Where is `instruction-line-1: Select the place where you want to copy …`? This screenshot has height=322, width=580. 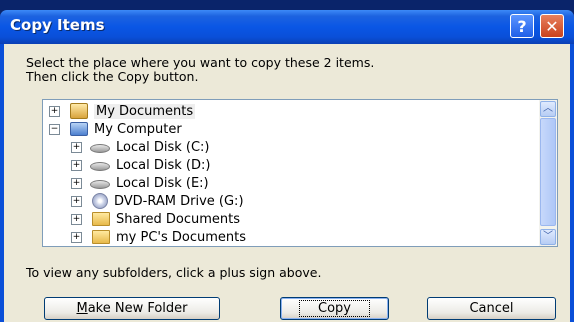
instruction-line-1: Select the place where you want to copy … is located at coordinates (200, 62).